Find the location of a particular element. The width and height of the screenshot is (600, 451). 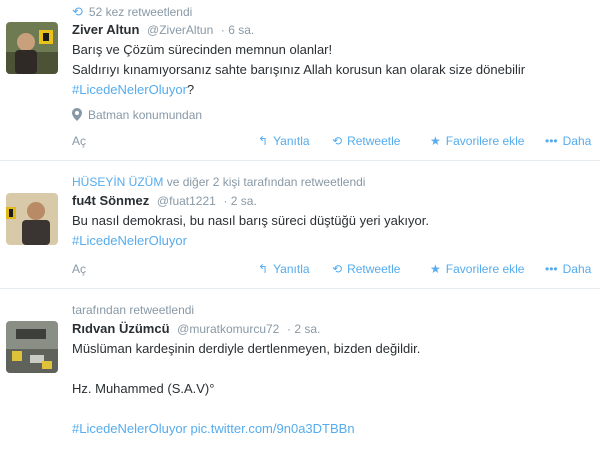

fullname: Rıdvan Üzümcü is located at coordinates (121, 328).